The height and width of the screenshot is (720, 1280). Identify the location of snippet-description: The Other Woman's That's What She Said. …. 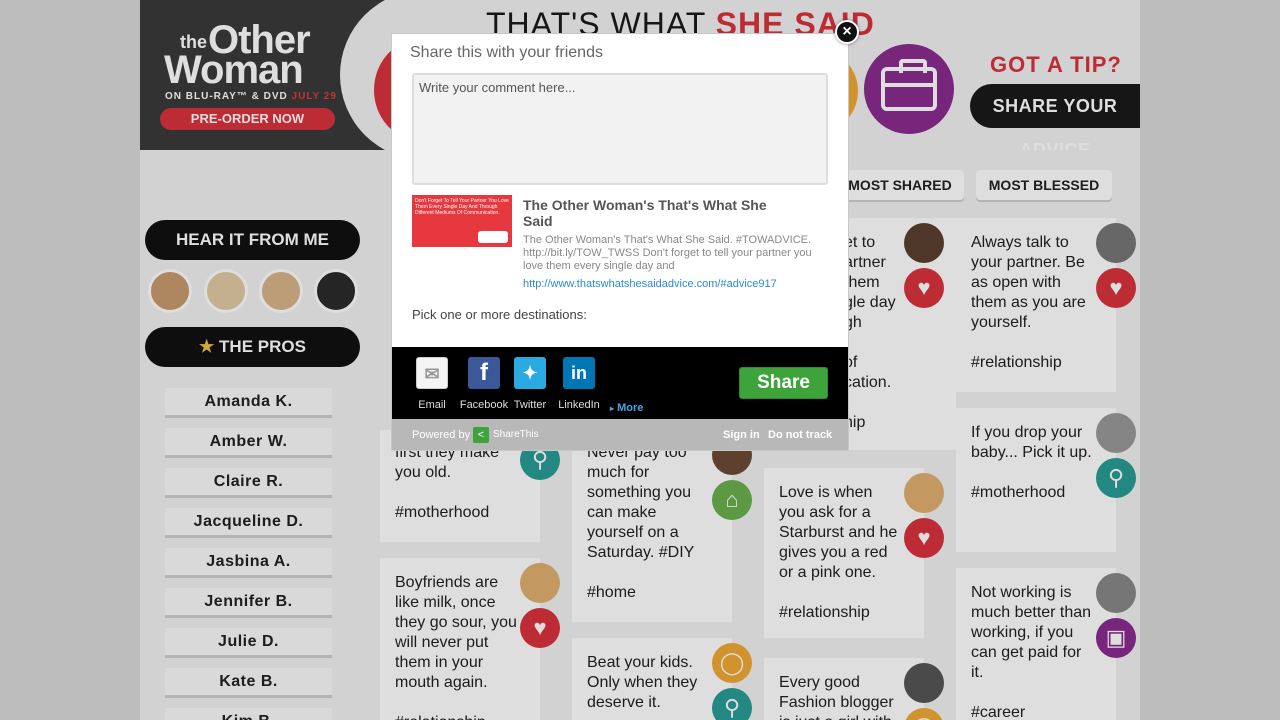
(667, 253).